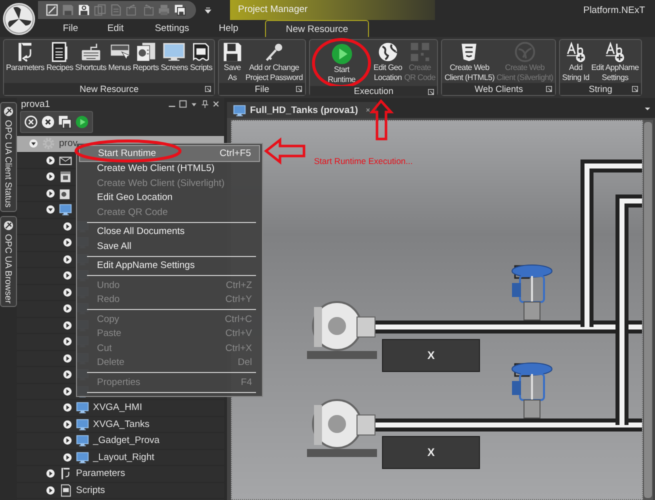 Image resolution: width=655 pixels, height=500 pixels. Describe the element at coordinates (101, 474) in the screenshot. I see `tree-item-label: Parameters` at that location.